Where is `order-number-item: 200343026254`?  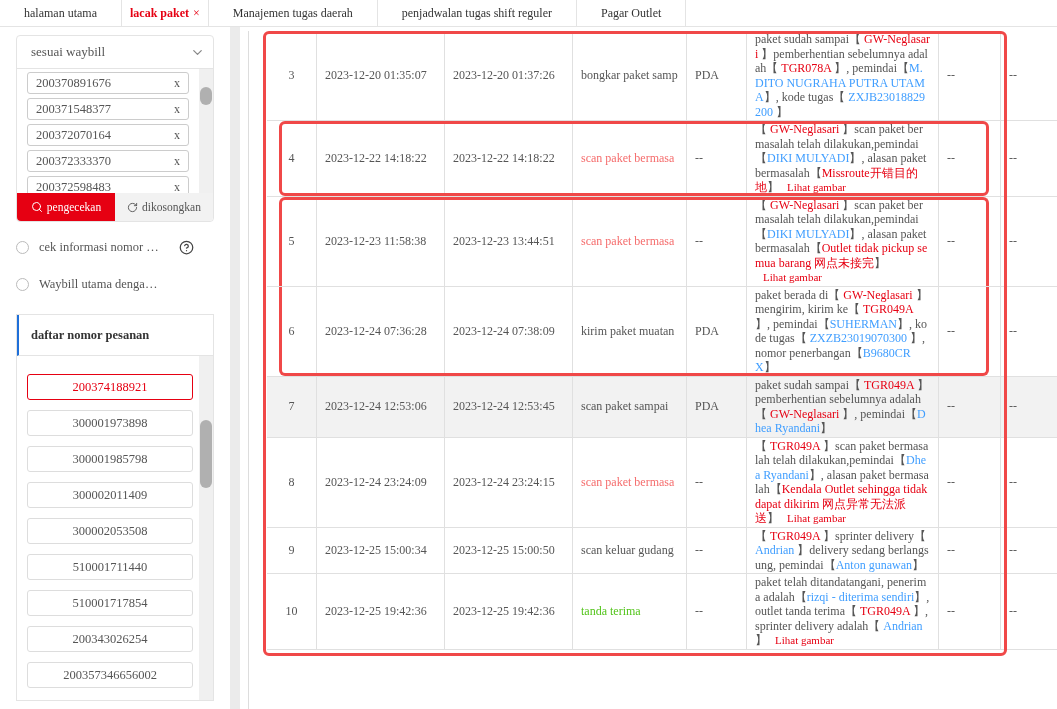 order-number-item: 200343026254 is located at coordinates (110, 639).